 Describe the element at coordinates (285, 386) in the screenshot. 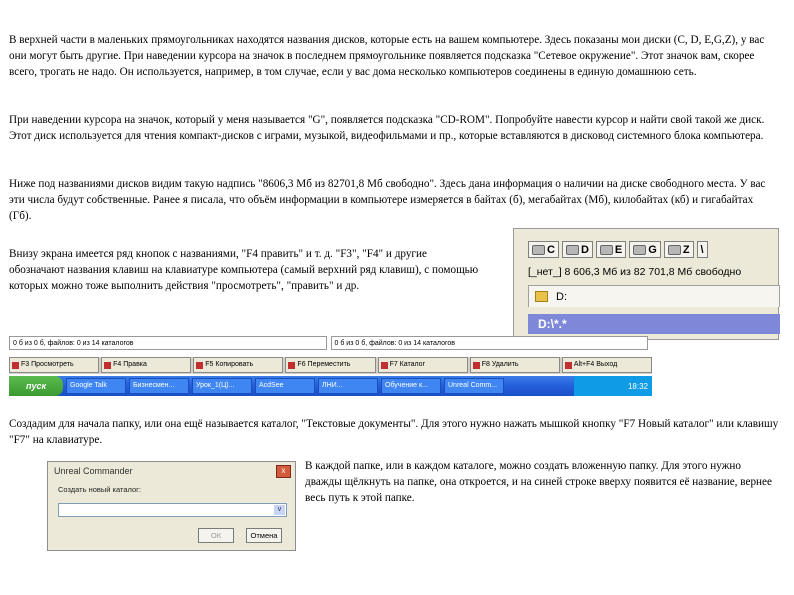

I see `taskbar-item: AcdSee` at that location.